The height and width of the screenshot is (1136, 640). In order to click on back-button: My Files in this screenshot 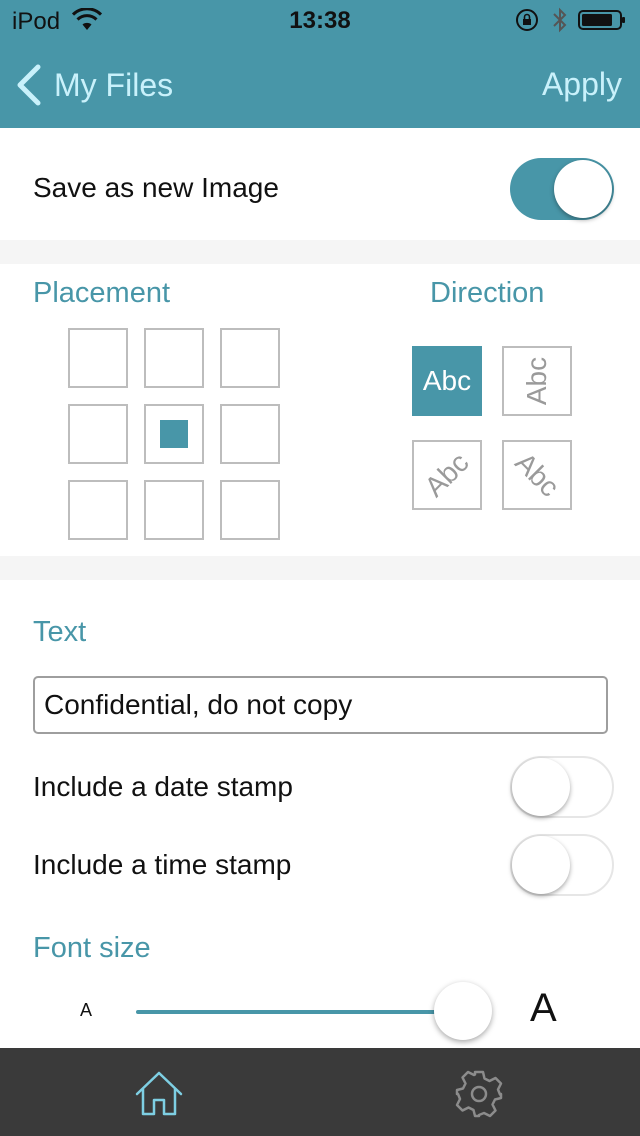, I will do `click(93, 85)`.